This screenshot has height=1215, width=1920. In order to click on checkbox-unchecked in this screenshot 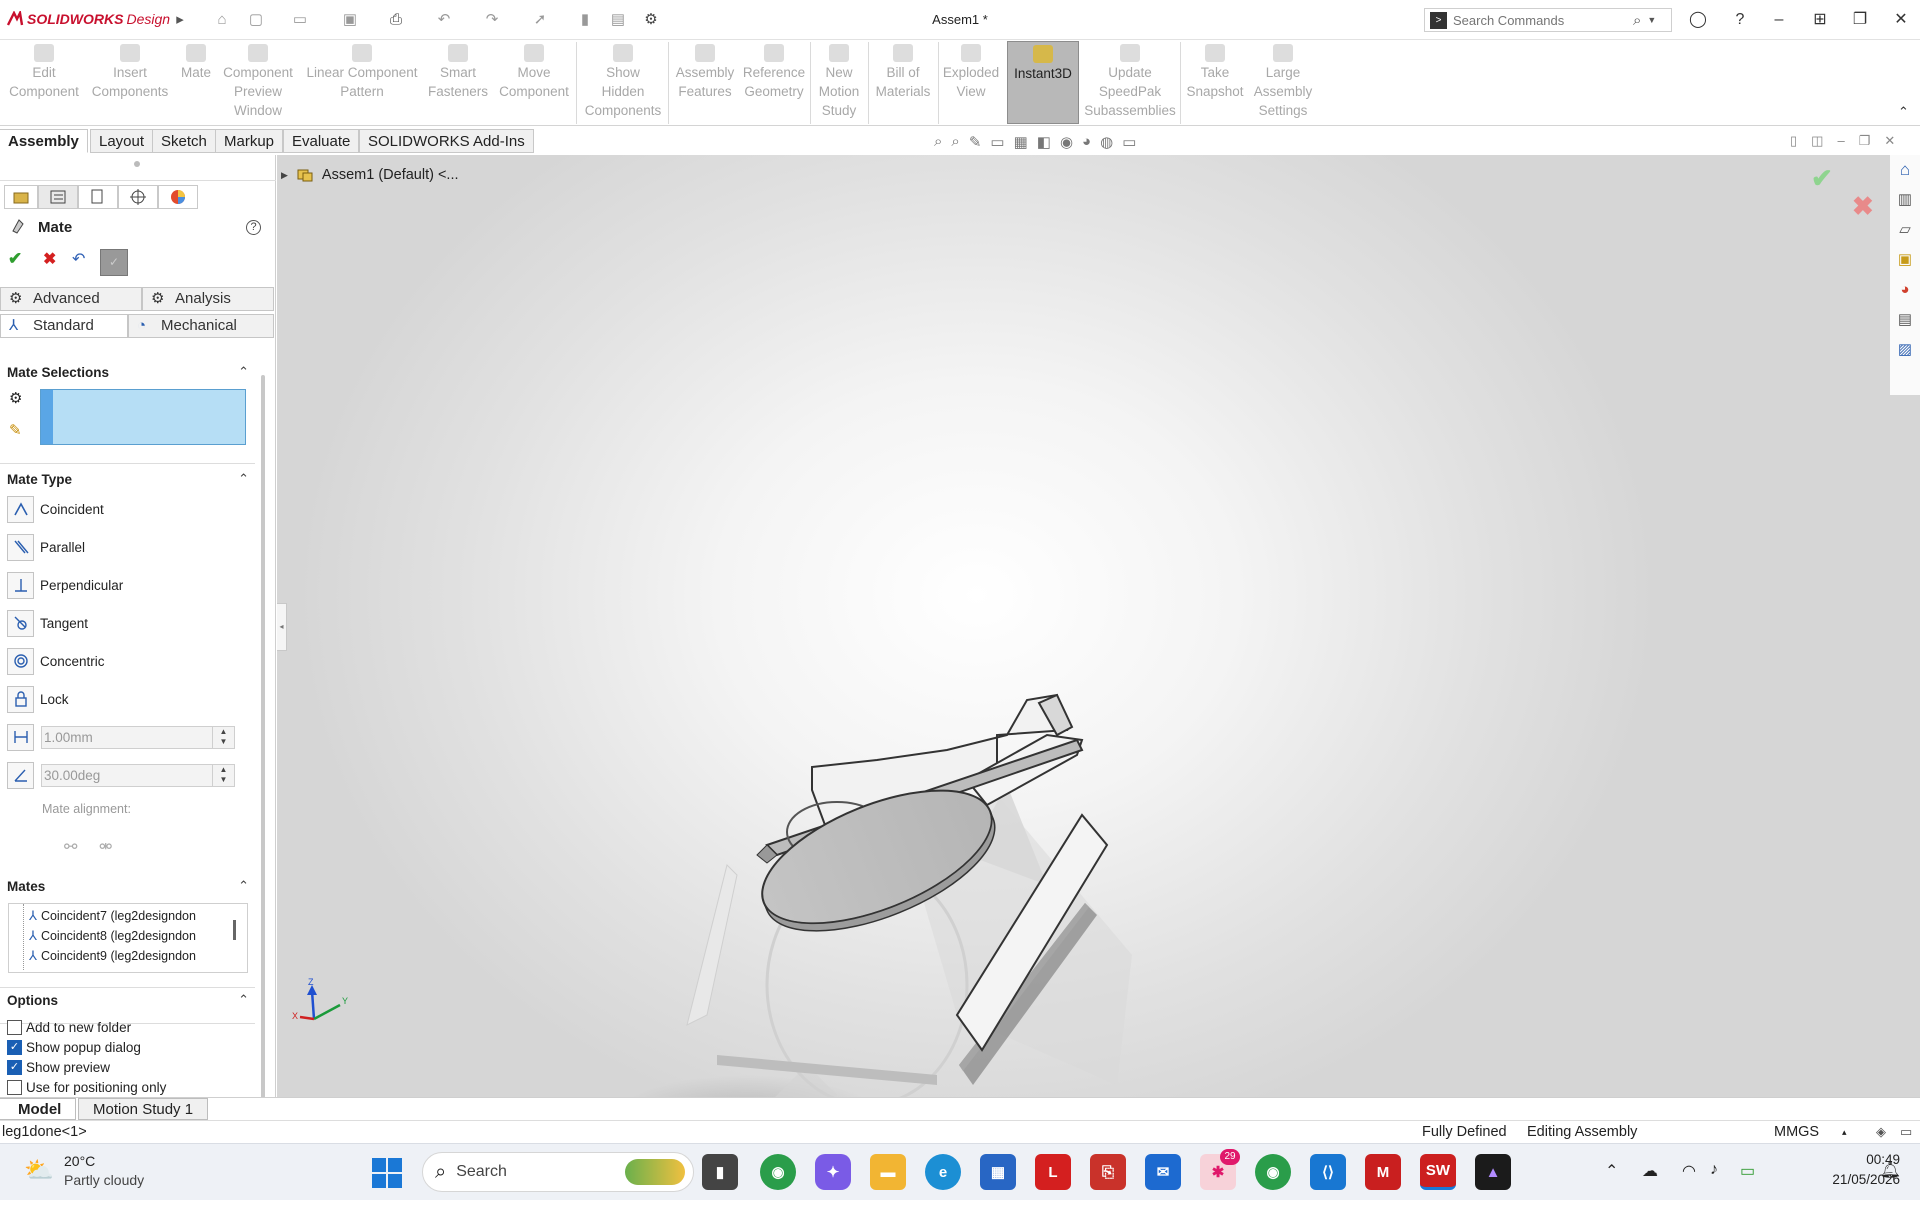, I will do `click(14, 1027)`.